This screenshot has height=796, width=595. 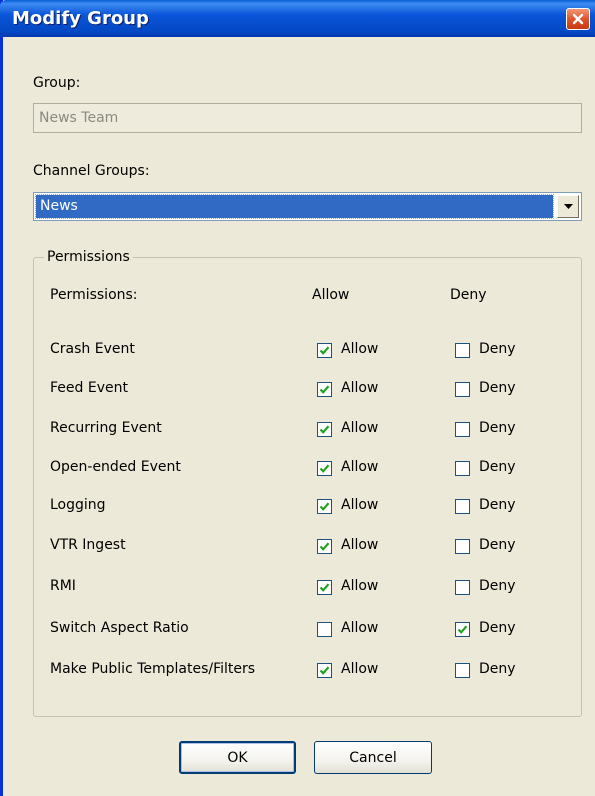 I want to click on channel-groups-select: News, so click(x=307, y=206).